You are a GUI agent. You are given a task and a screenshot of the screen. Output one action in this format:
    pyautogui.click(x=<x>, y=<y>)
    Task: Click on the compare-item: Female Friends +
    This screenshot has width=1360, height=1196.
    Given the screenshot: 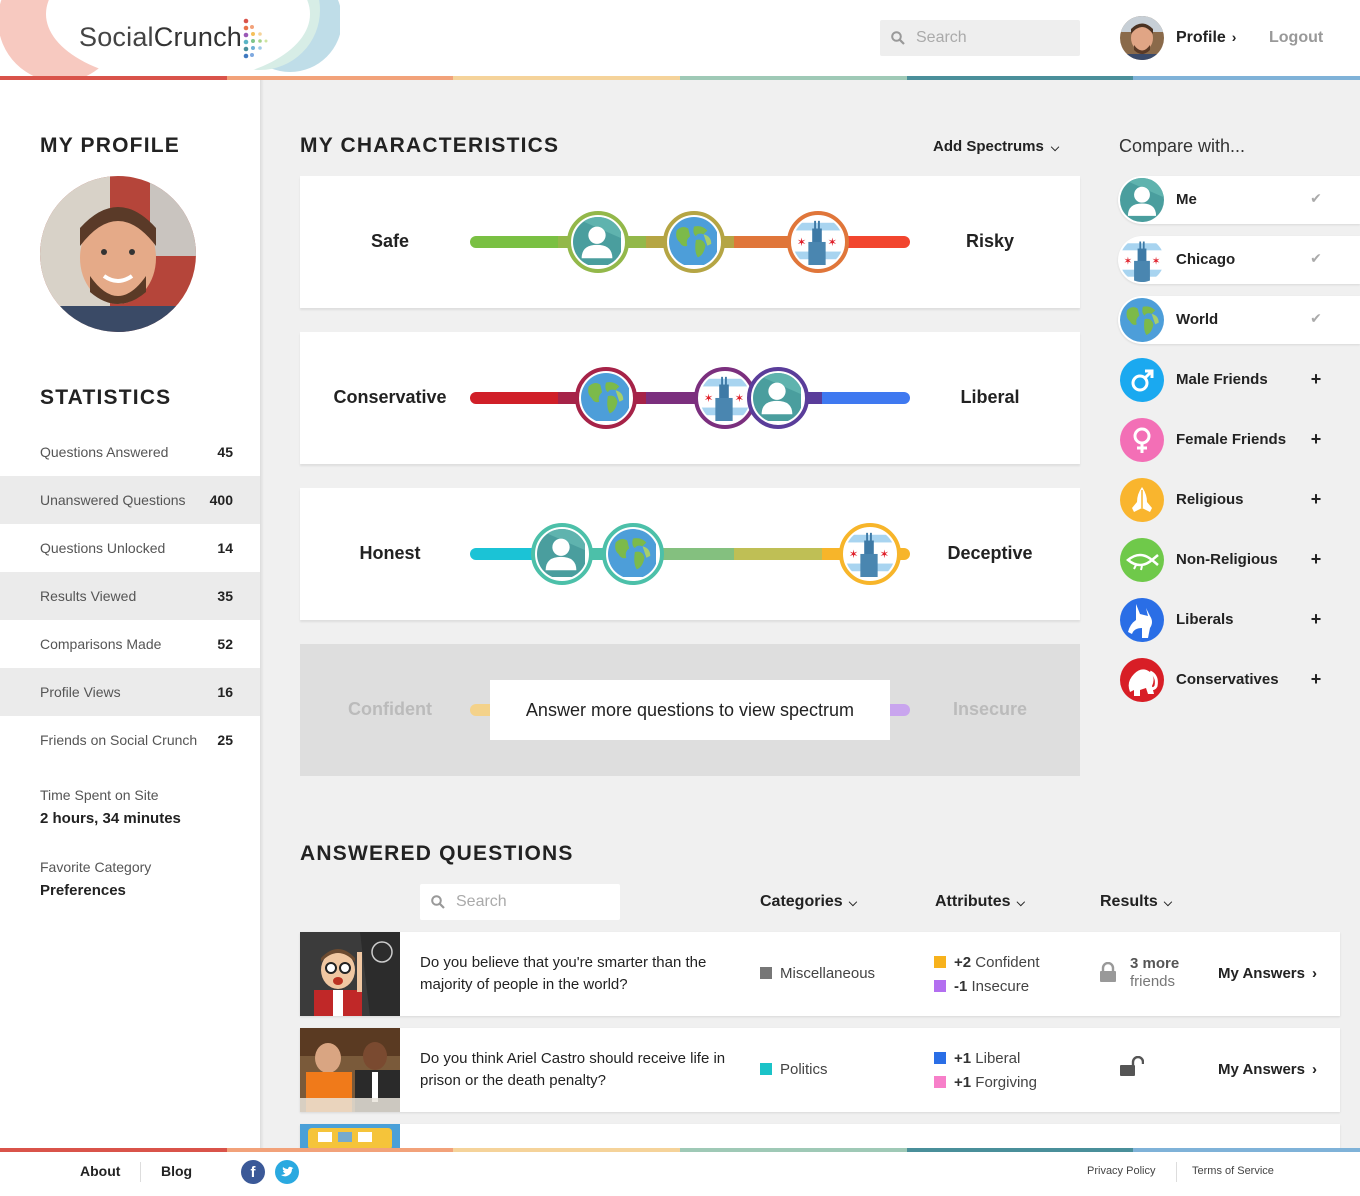 What is the action you would take?
    pyautogui.click(x=1239, y=440)
    